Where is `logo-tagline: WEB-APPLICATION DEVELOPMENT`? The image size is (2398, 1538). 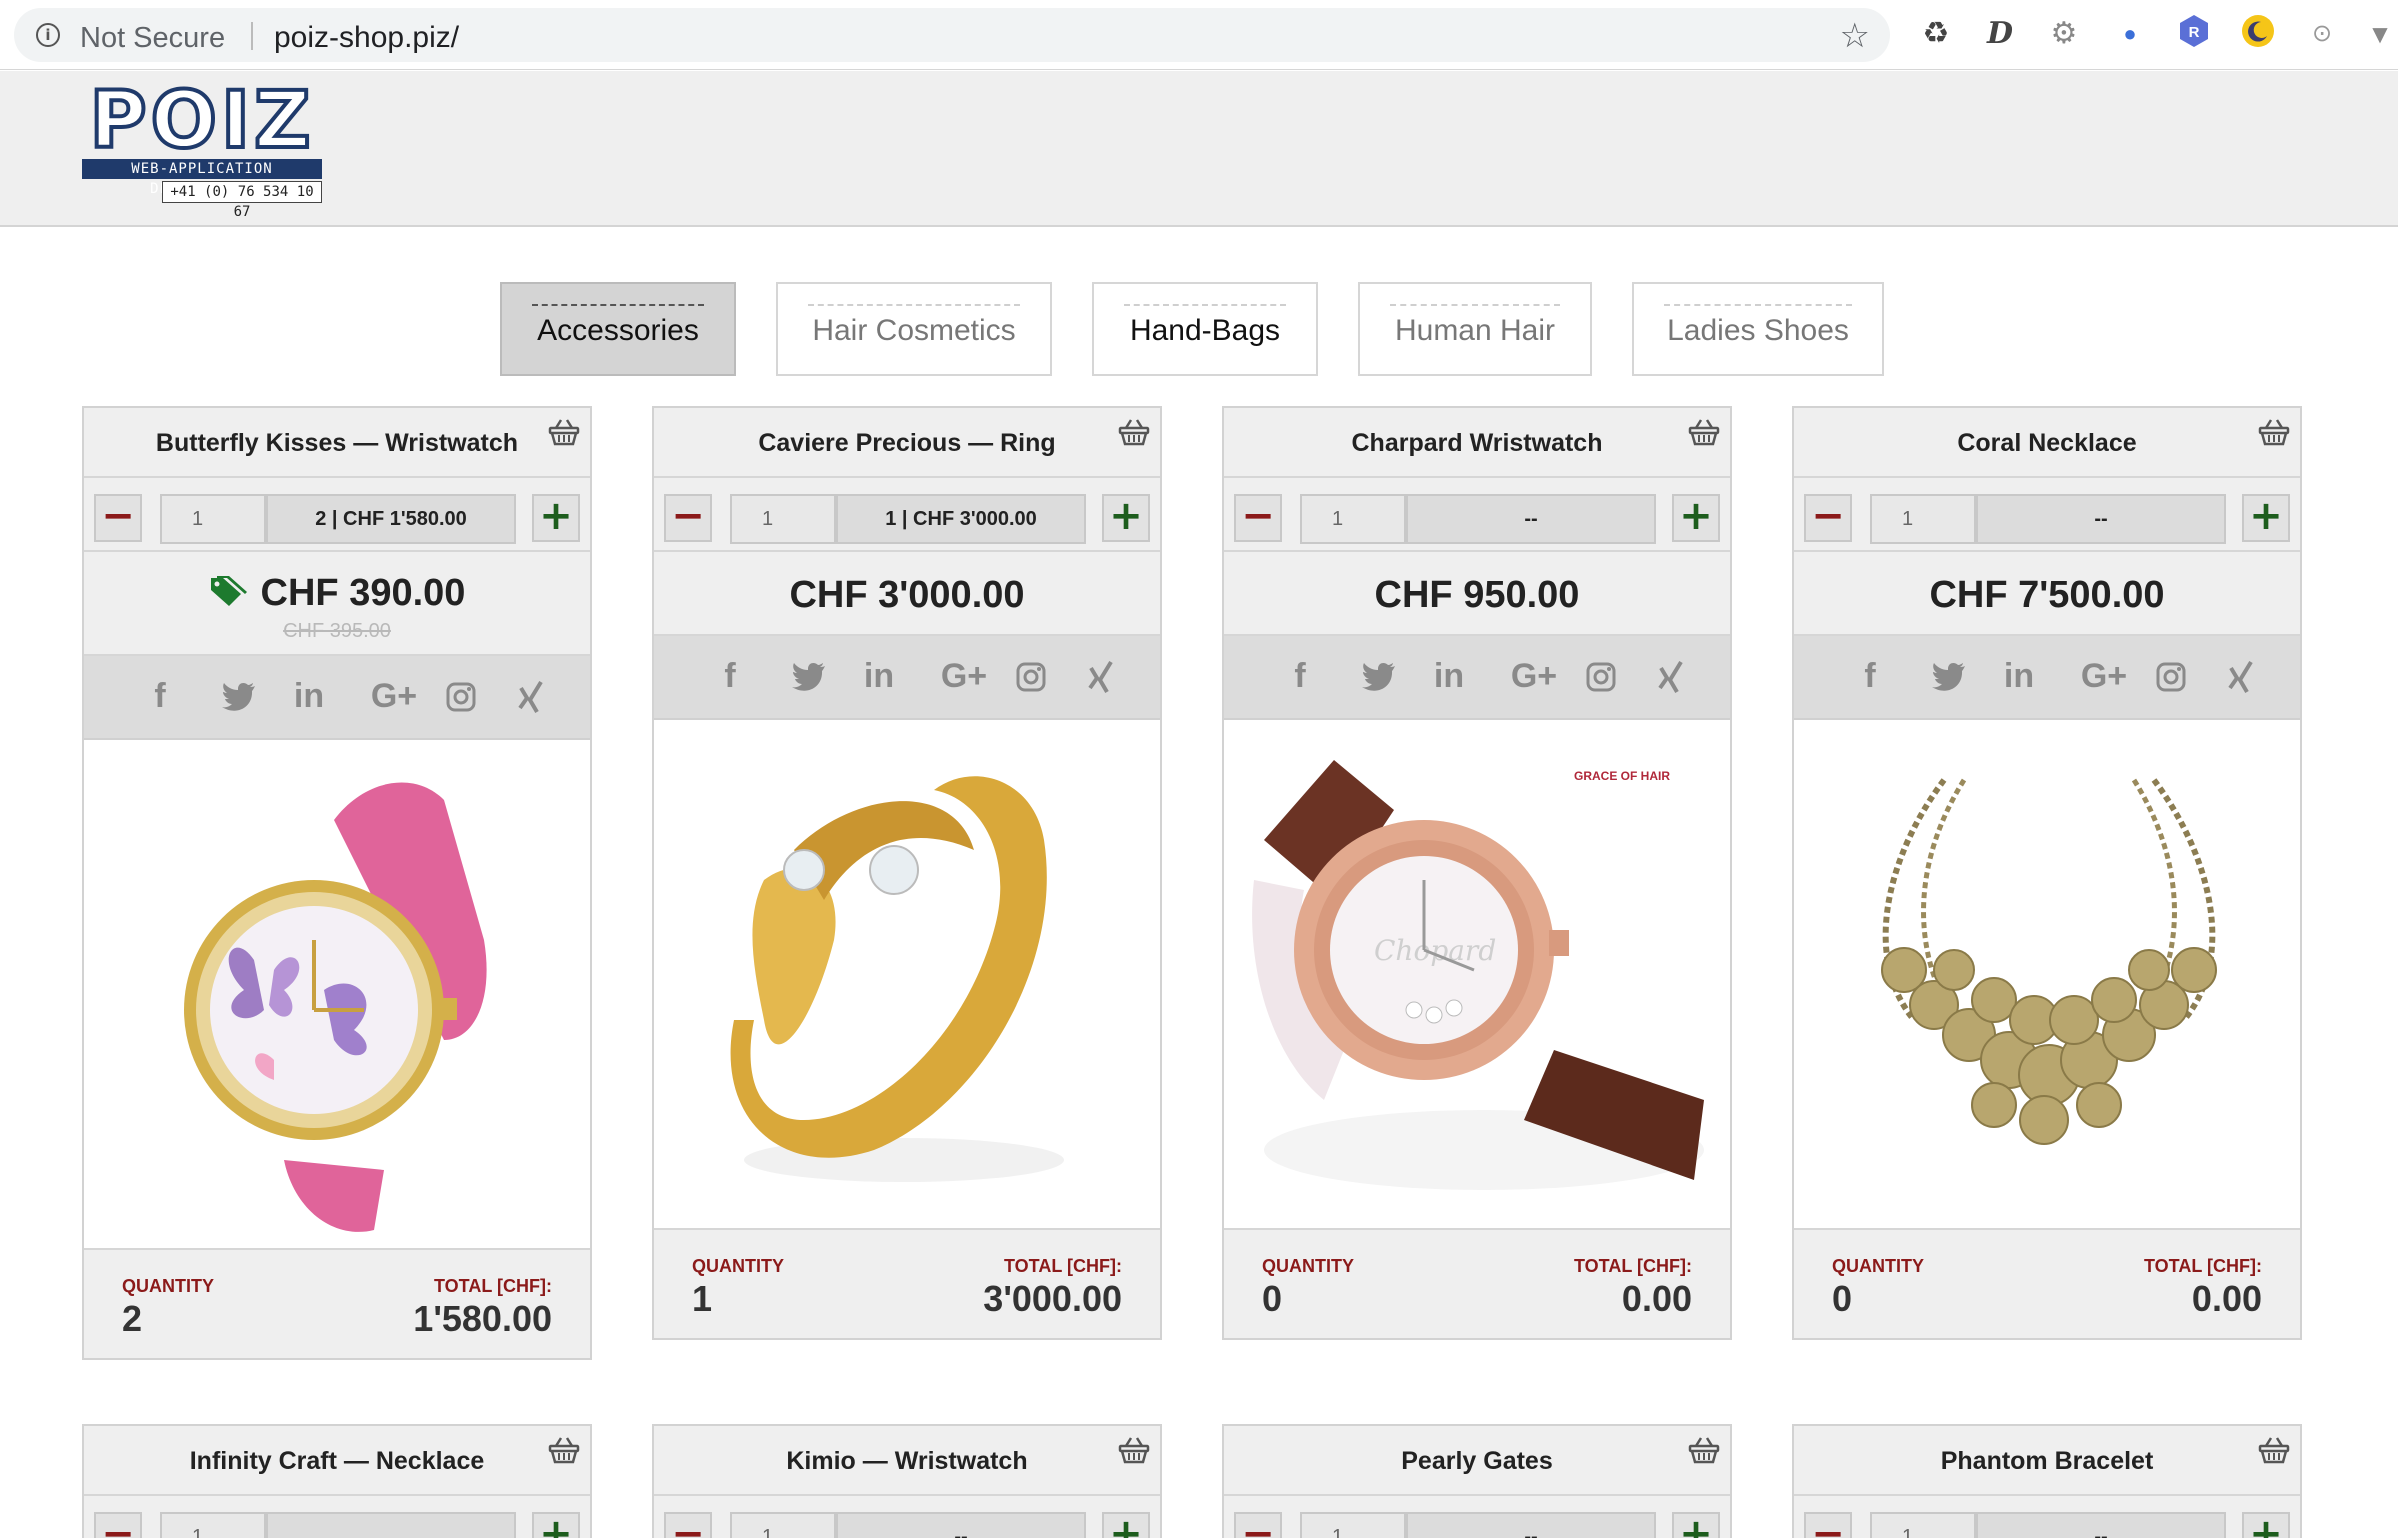 logo-tagline: WEB-APPLICATION DEVELOPMENT is located at coordinates (202, 178).